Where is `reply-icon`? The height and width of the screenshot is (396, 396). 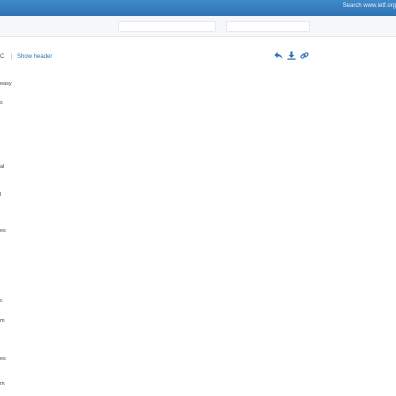
reply-icon is located at coordinates (278, 53).